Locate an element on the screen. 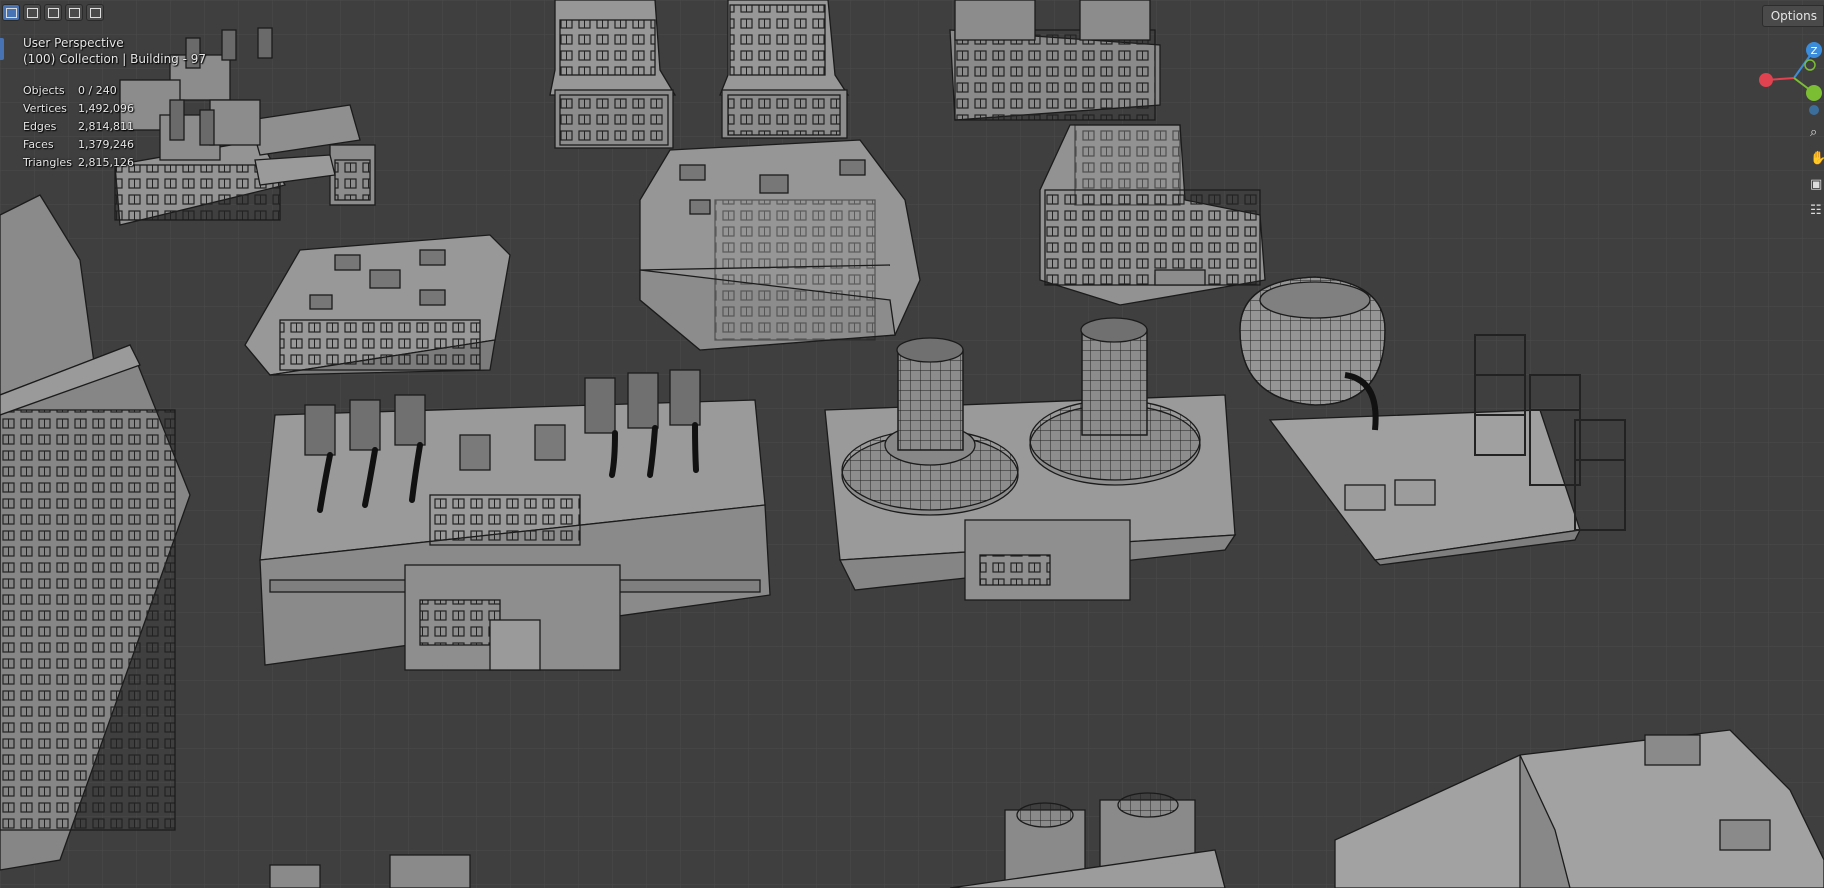 The width and height of the screenshot is (1824, 888). stat-row-edges: Edges 2,814,811 is located at coordinates (78, 126).